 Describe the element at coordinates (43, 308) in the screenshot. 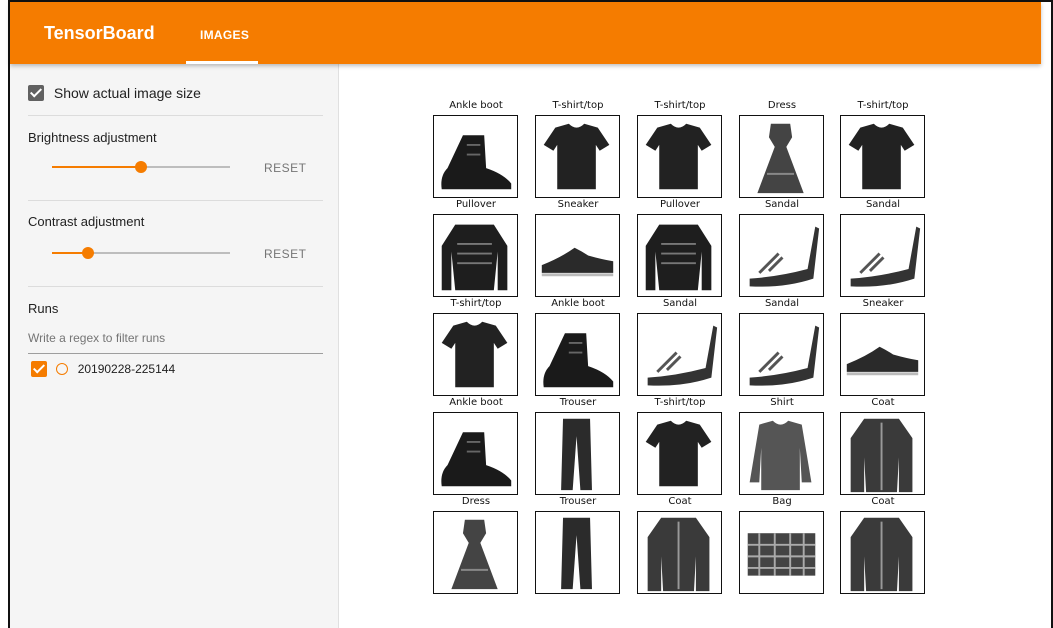

I see `runs-title: Runs` at that location.